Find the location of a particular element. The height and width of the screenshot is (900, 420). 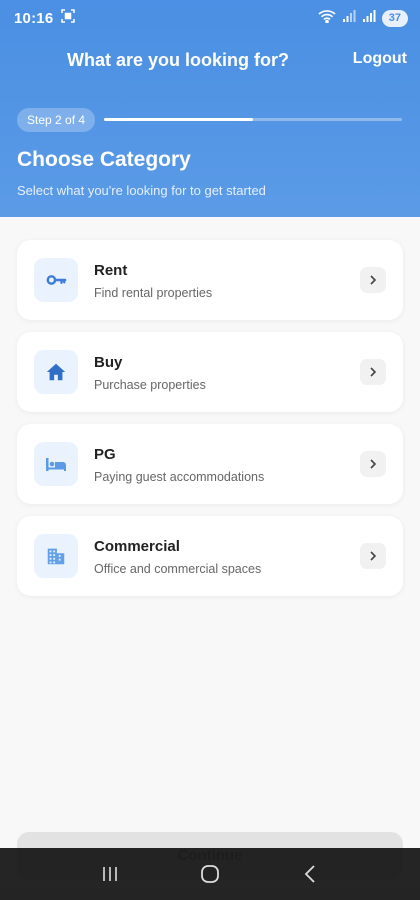

battery-icon: 37 is located at coordinates (394, 18).